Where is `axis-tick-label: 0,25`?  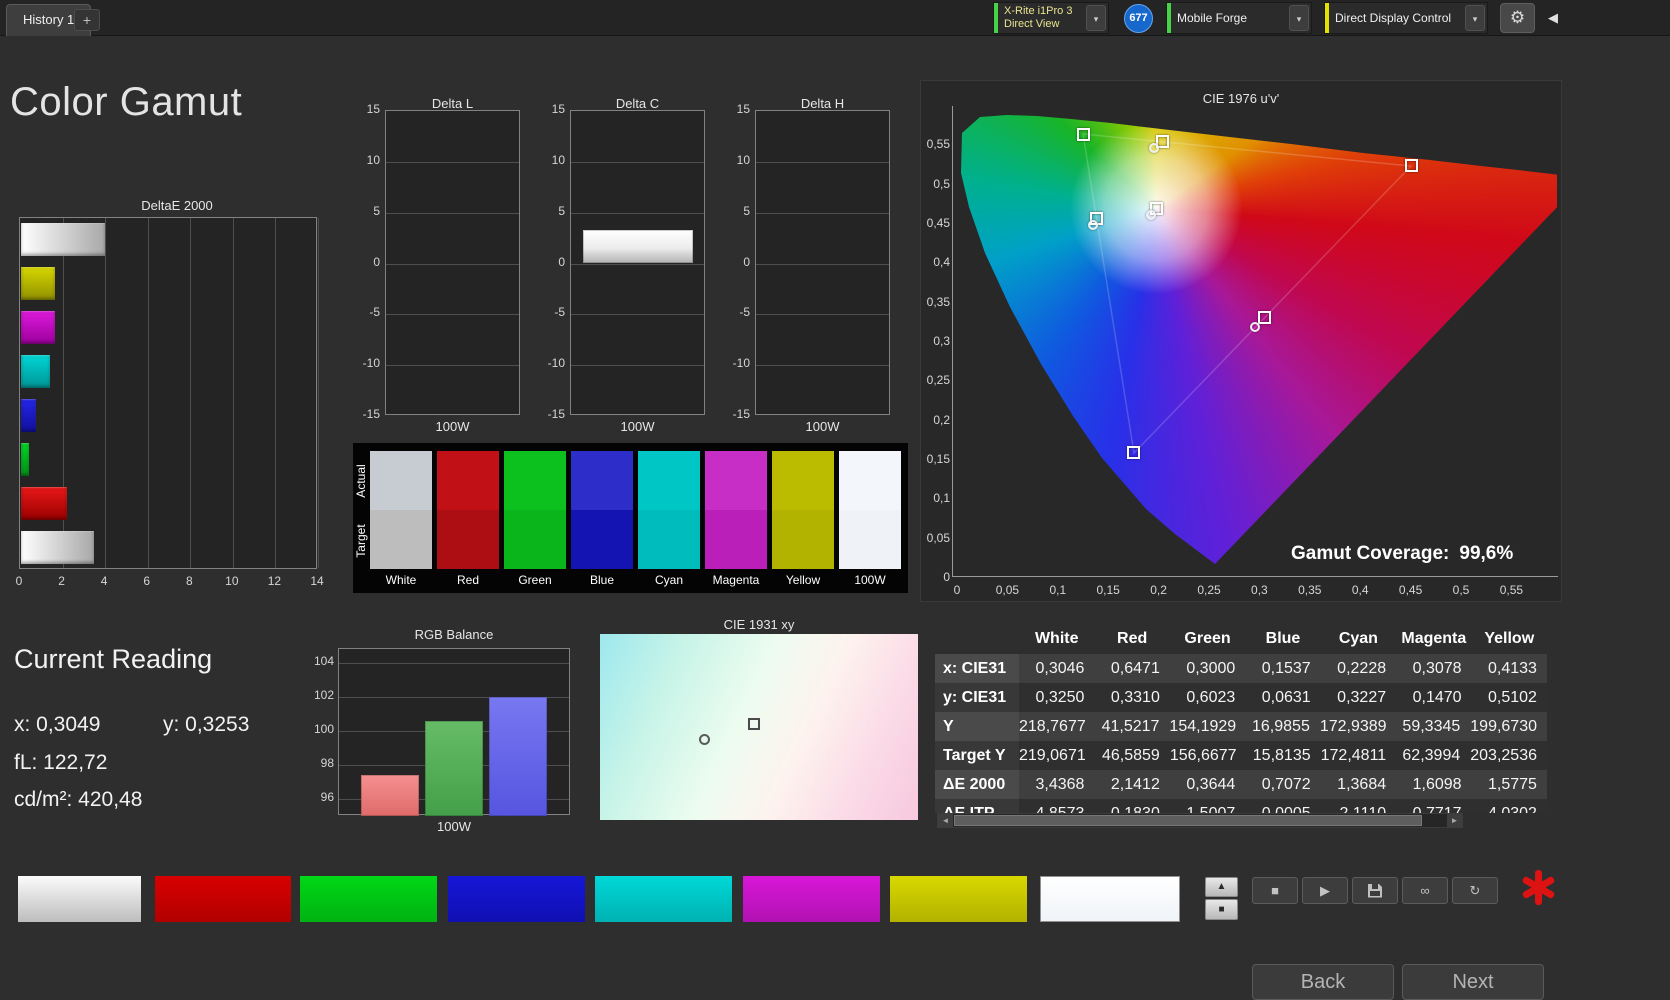 axis-tick-label: 0,25 is located at coordinates (1209, 590).